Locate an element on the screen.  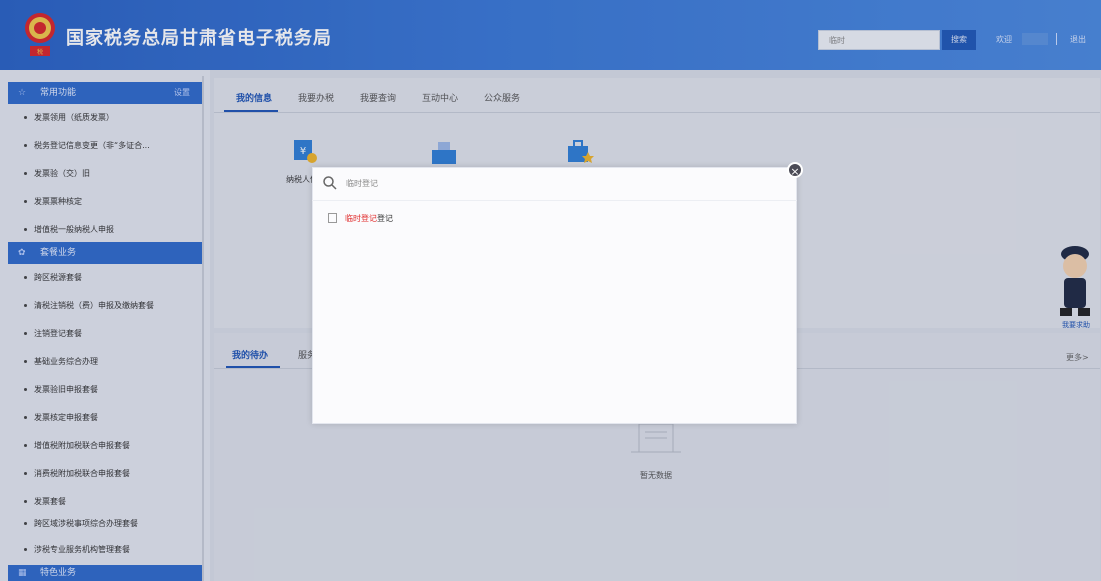
search-result-item: 临时登记登记 is located at coordinates (360, 218).